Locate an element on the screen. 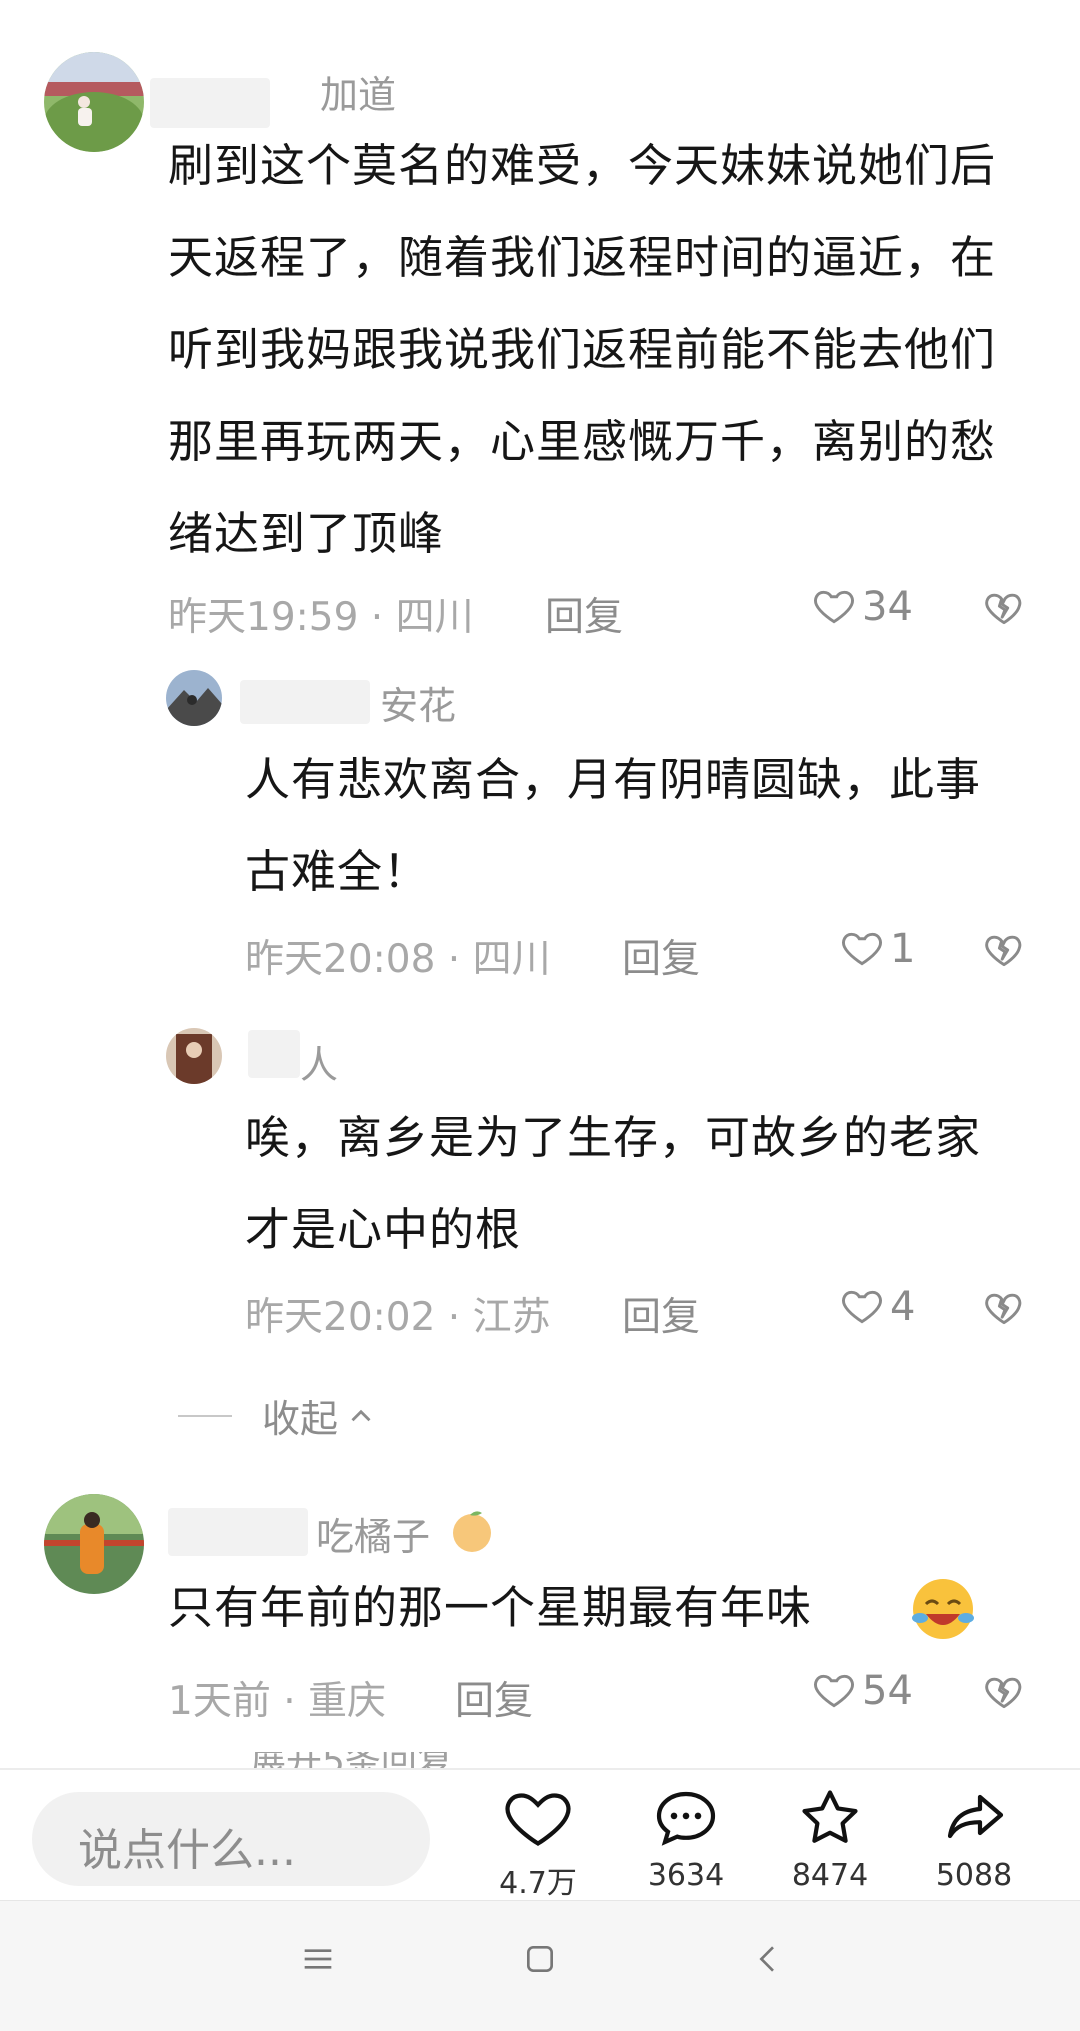 This screenshot has width=1080, height=2031. like-button: 4 is located at coordinates (877, 1307).